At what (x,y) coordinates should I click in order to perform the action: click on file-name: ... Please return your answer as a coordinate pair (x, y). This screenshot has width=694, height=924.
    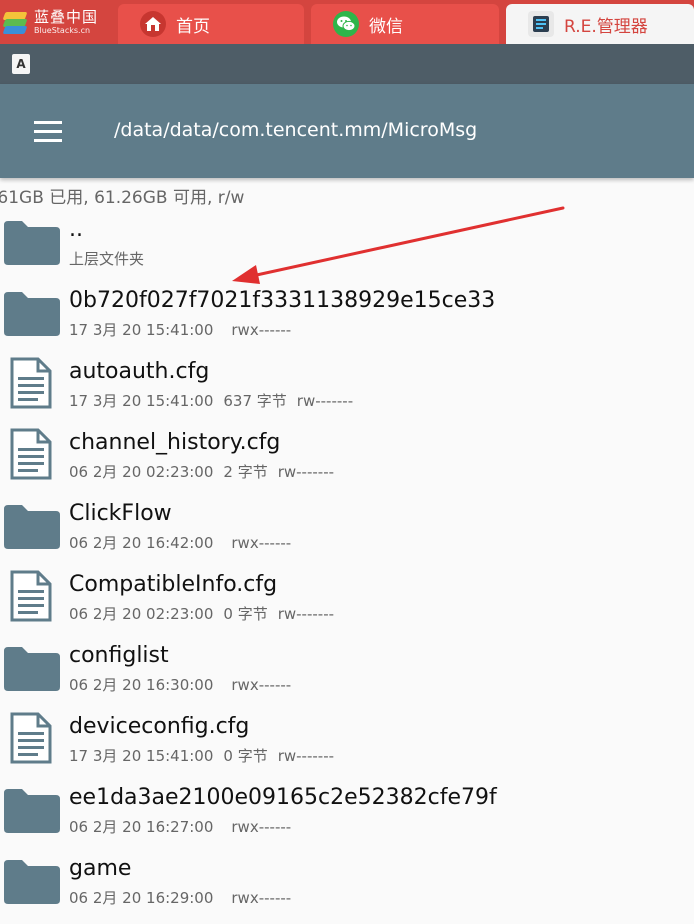
    Looking at the image, I should click on (76, 229).